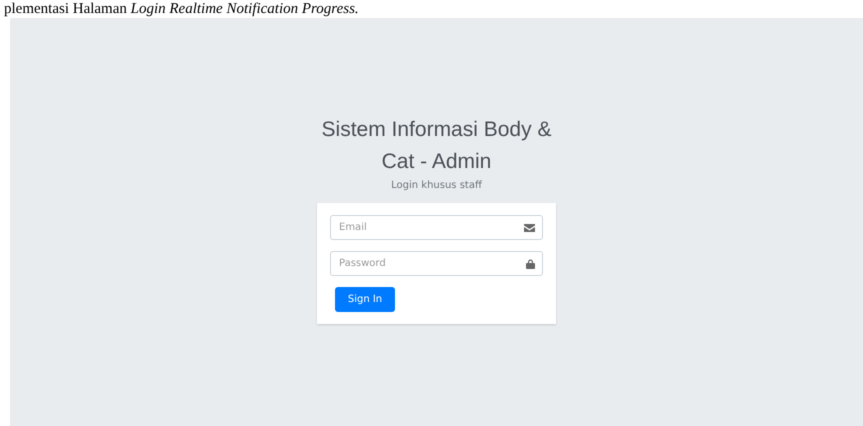  What do you see at coordinates (436, 185) in the screenshot?
I see `login-subtitle: Login khusus staff` at bounding box center [436, 185].